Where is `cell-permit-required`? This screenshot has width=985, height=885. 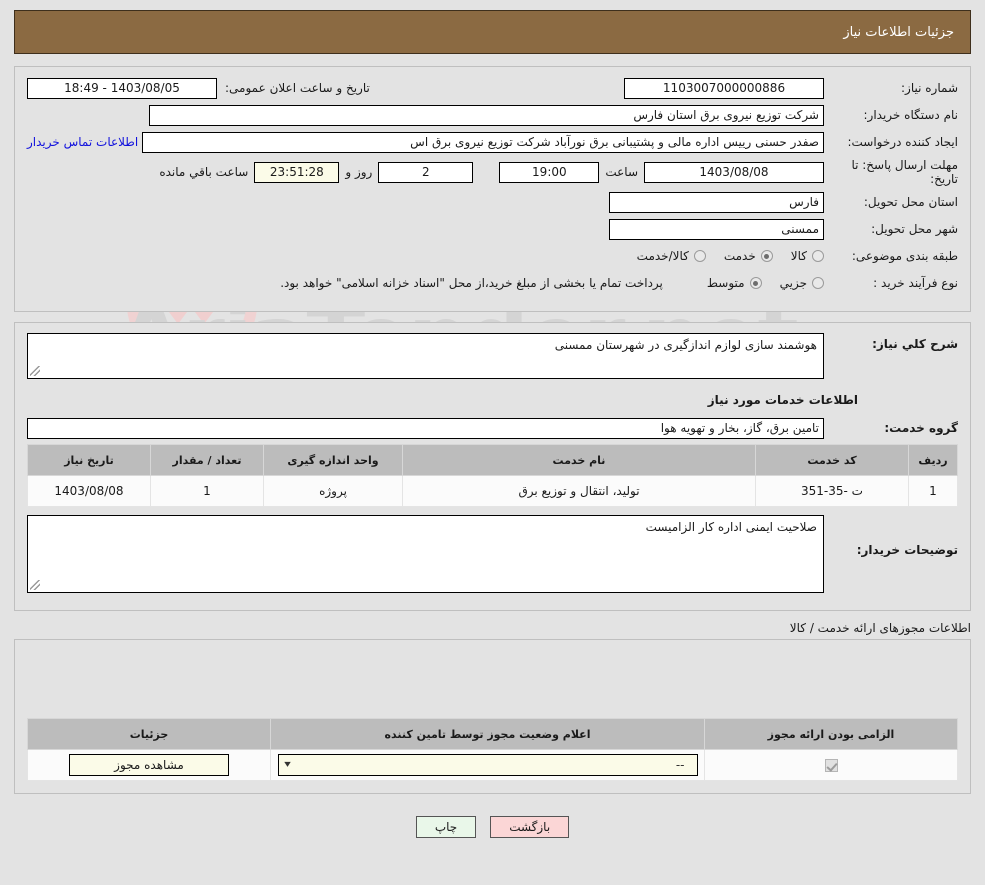 cell-permit-required is located at coordinates (831, 765).